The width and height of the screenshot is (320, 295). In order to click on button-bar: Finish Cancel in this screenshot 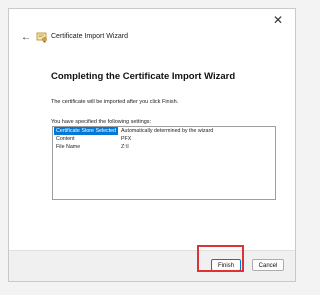, I will do `click(152, 265)`.